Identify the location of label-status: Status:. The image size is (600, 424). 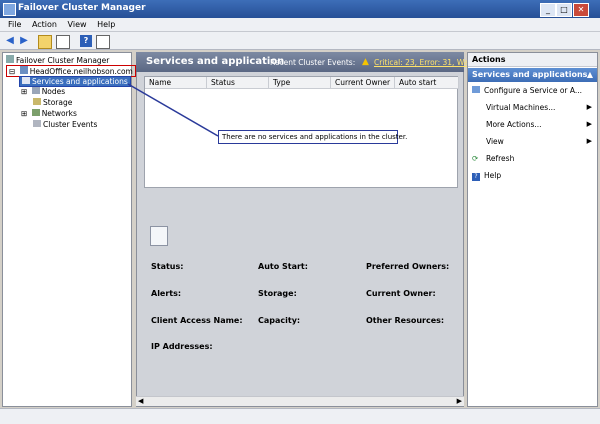
(167, 266).